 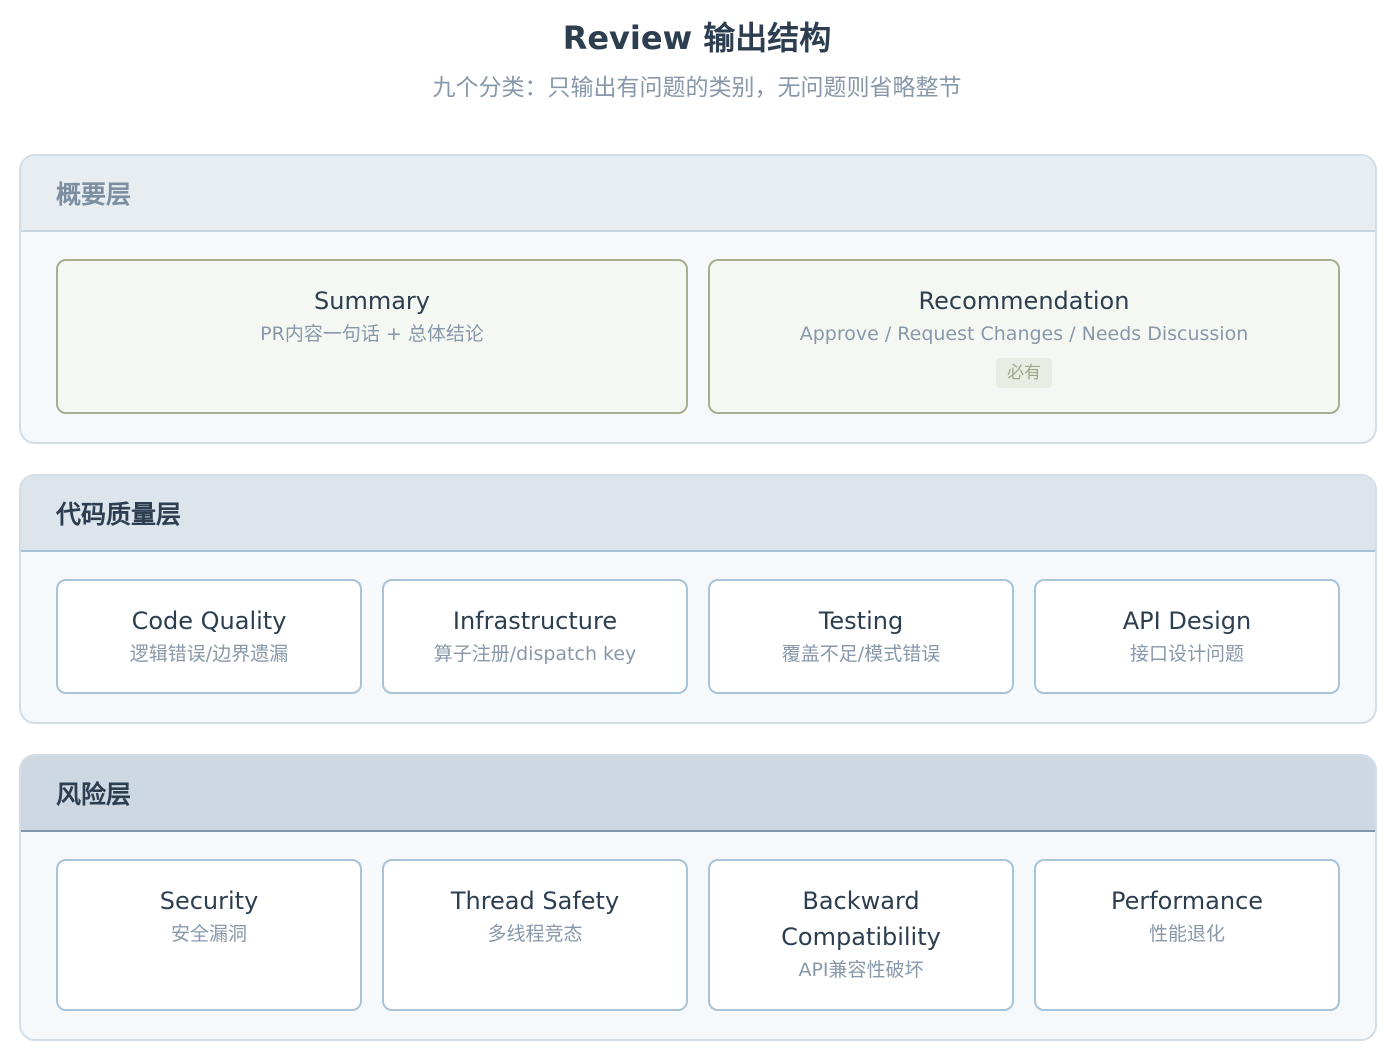 I want to click on card-description: 算子注册/dispatch key, so click(x=535, y=654).